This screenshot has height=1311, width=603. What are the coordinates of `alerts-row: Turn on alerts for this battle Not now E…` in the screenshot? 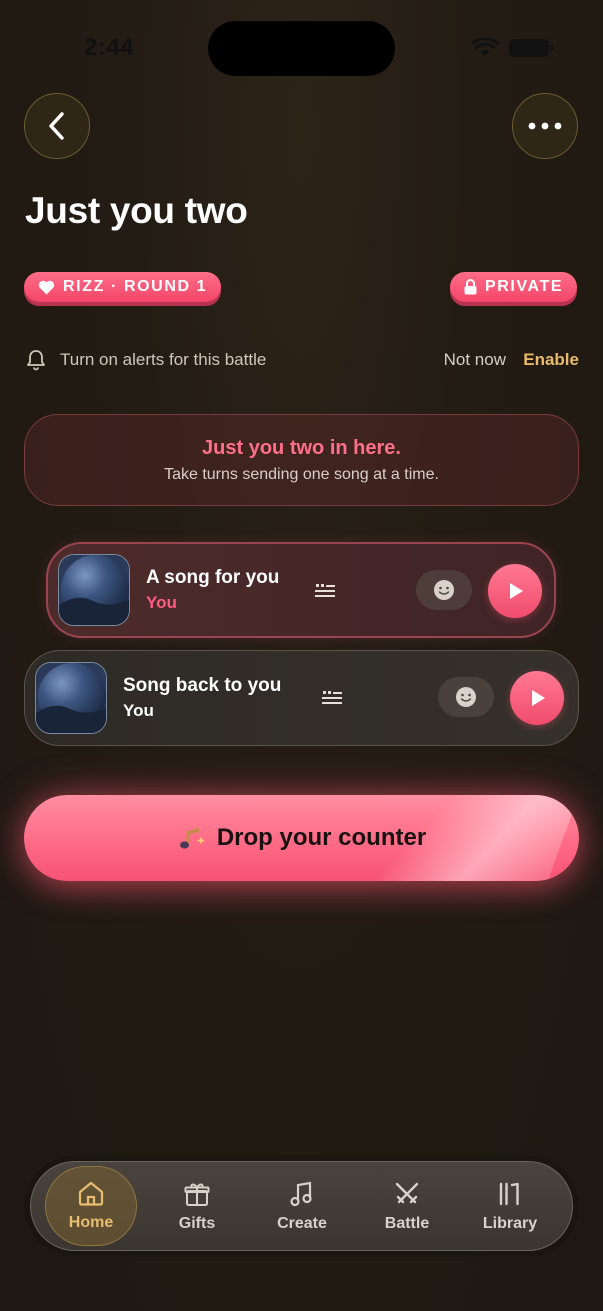 It's located at (301, 360).